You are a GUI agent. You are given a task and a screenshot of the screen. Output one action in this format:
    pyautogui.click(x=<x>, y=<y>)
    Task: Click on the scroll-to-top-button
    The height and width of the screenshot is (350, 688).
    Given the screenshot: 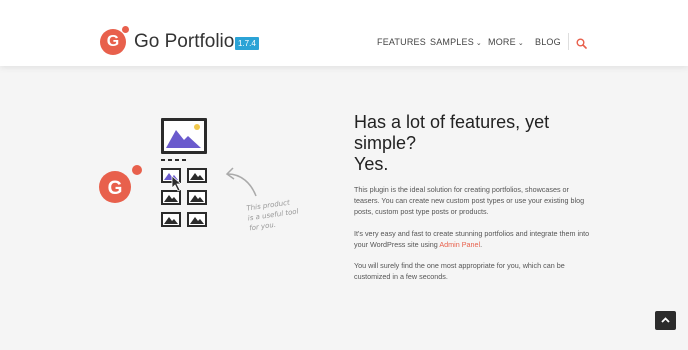 What is the action you would take?
    pyautogui.click(x=665, y=320)
    